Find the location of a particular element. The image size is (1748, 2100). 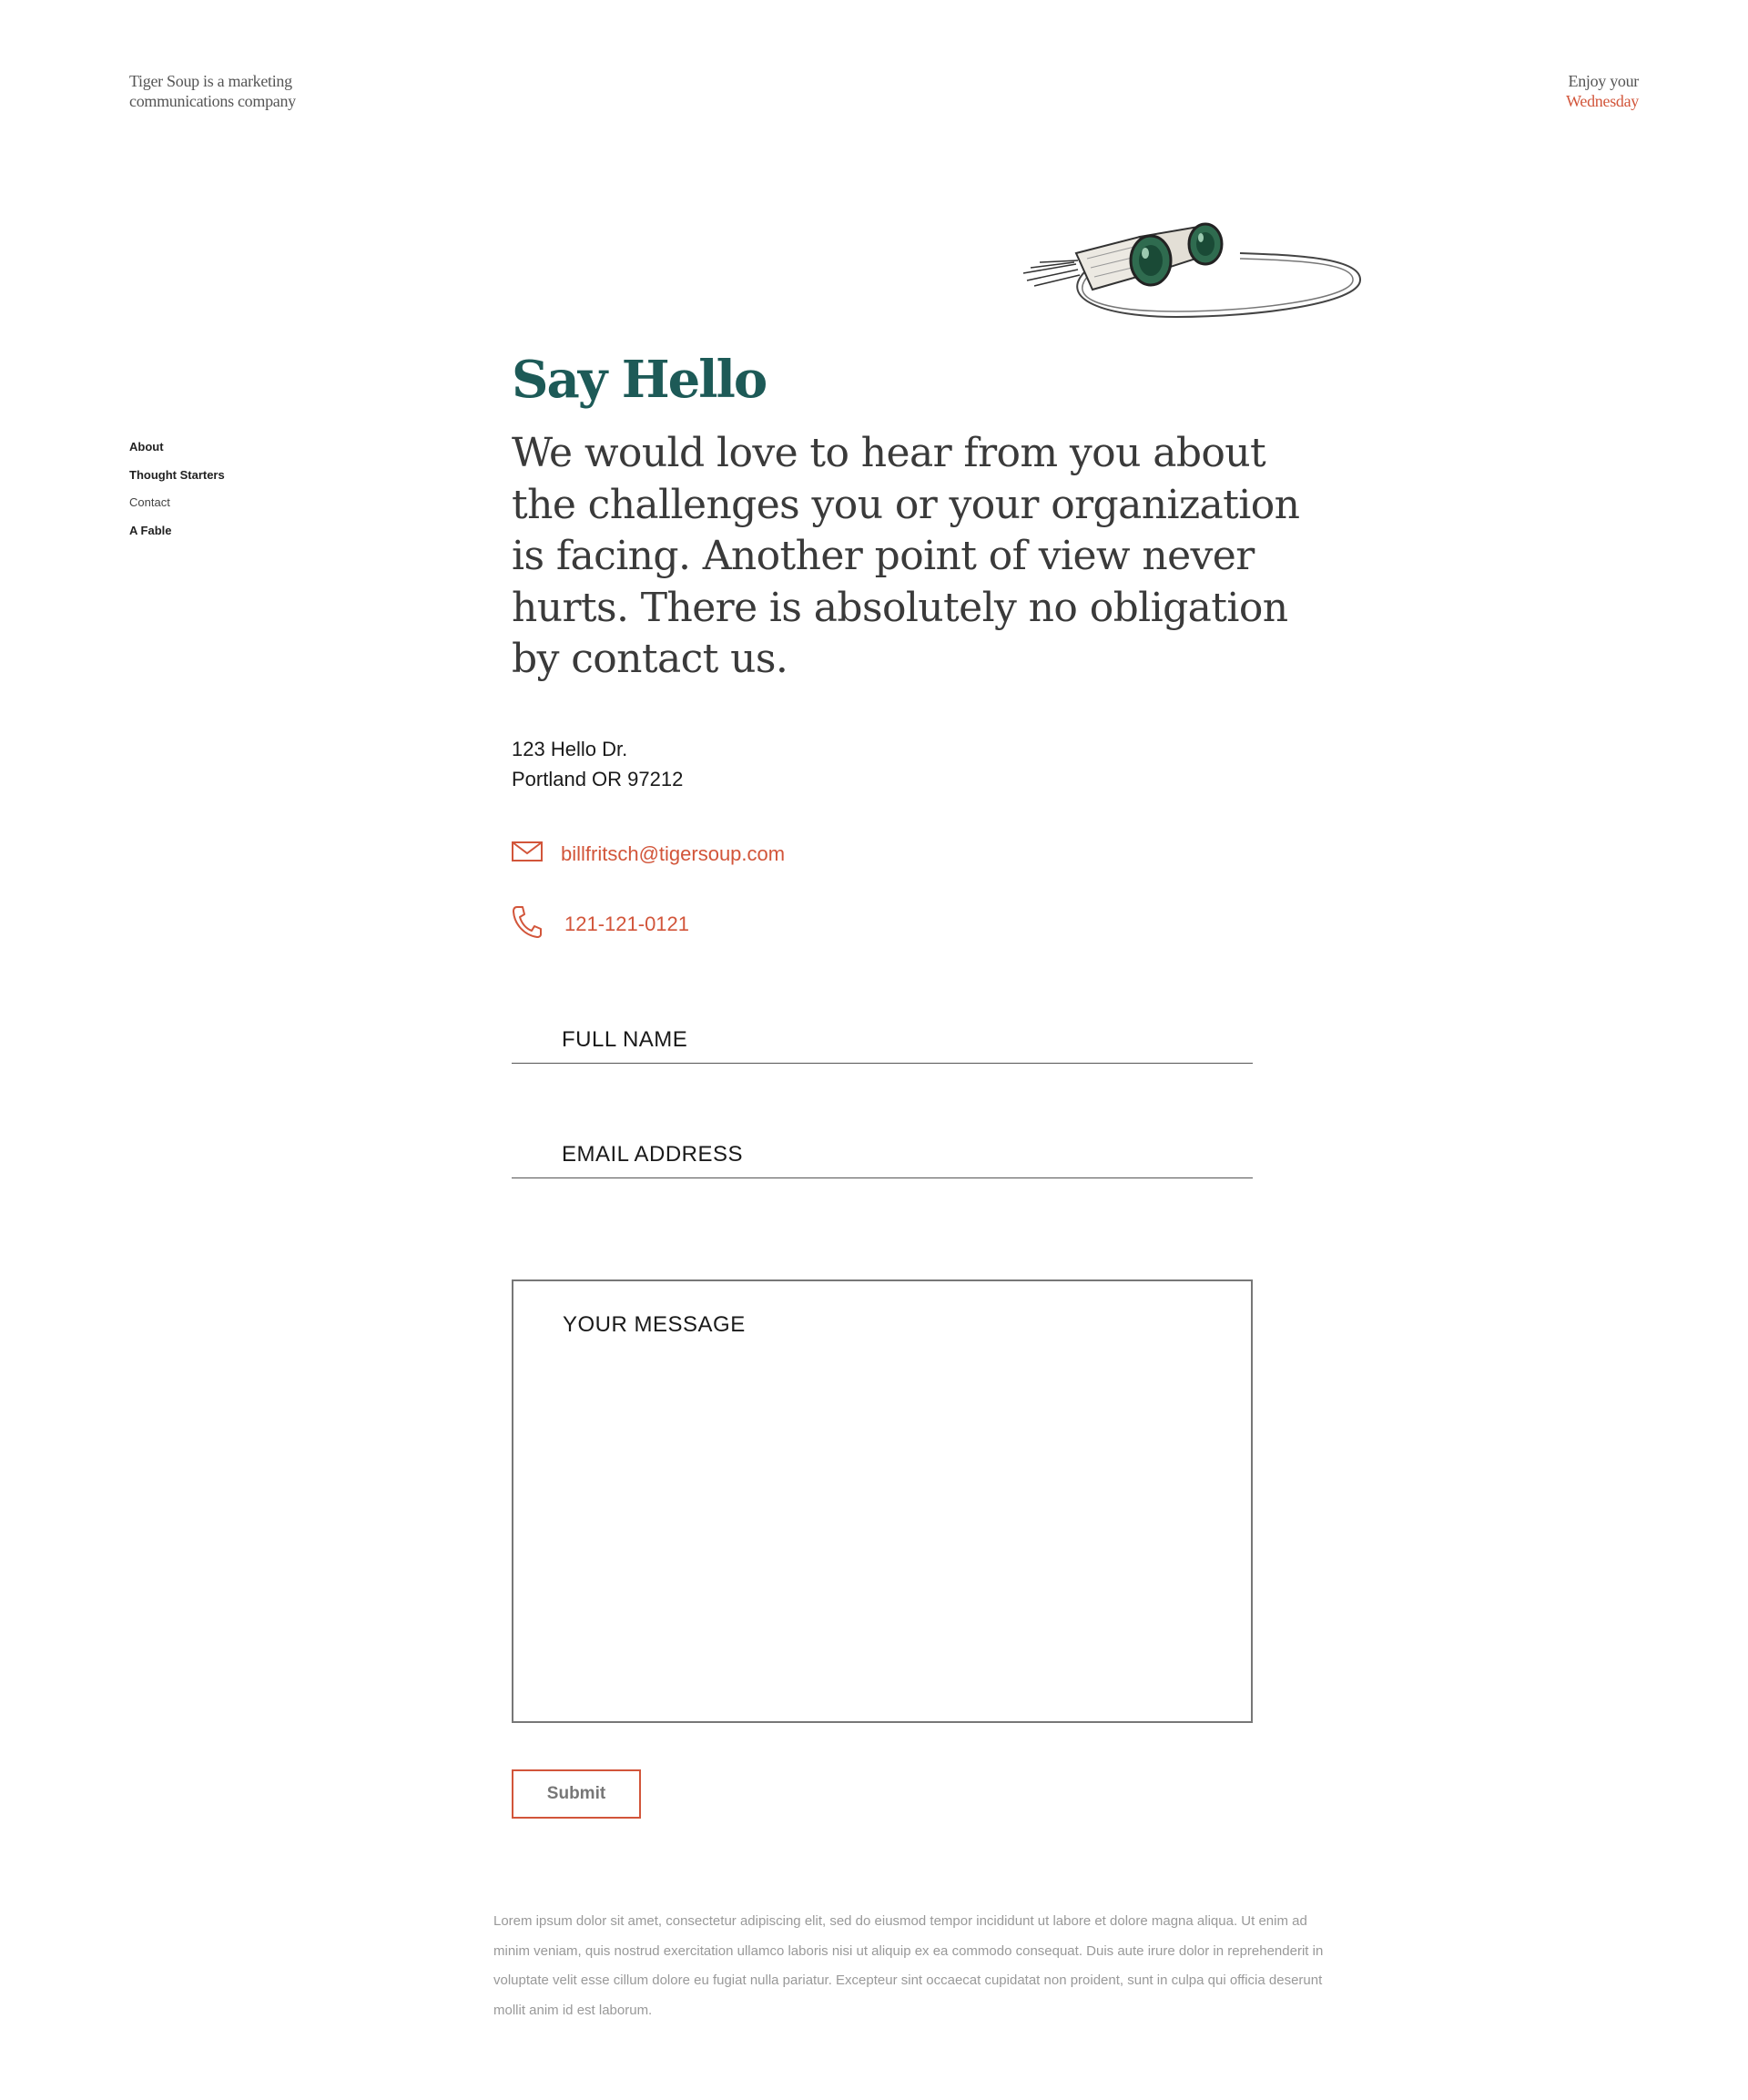

tagline-line-2: communications company is located at coordinates (212, 101).